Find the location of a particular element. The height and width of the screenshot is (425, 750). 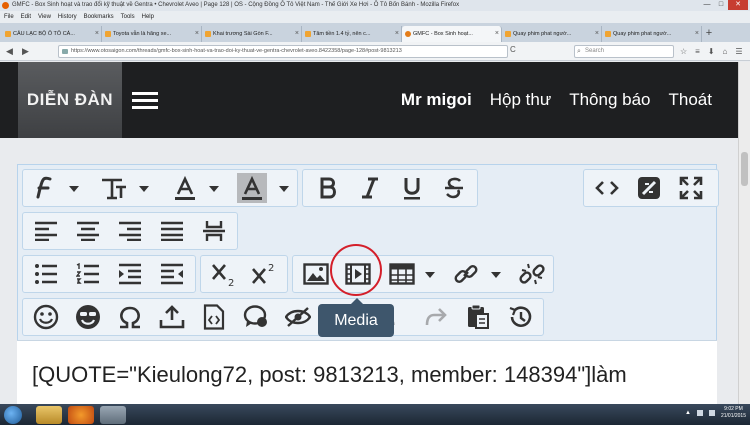

insert-link-icon is located at coordinates (466, 274).